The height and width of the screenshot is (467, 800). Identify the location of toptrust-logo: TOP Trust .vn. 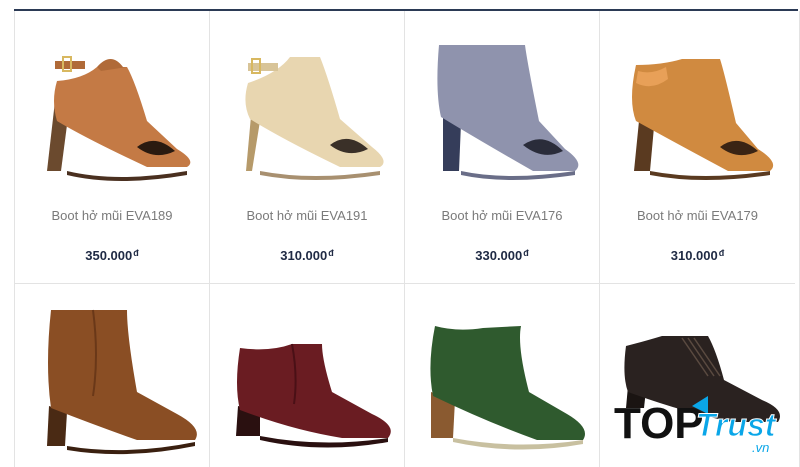
(701, 425).